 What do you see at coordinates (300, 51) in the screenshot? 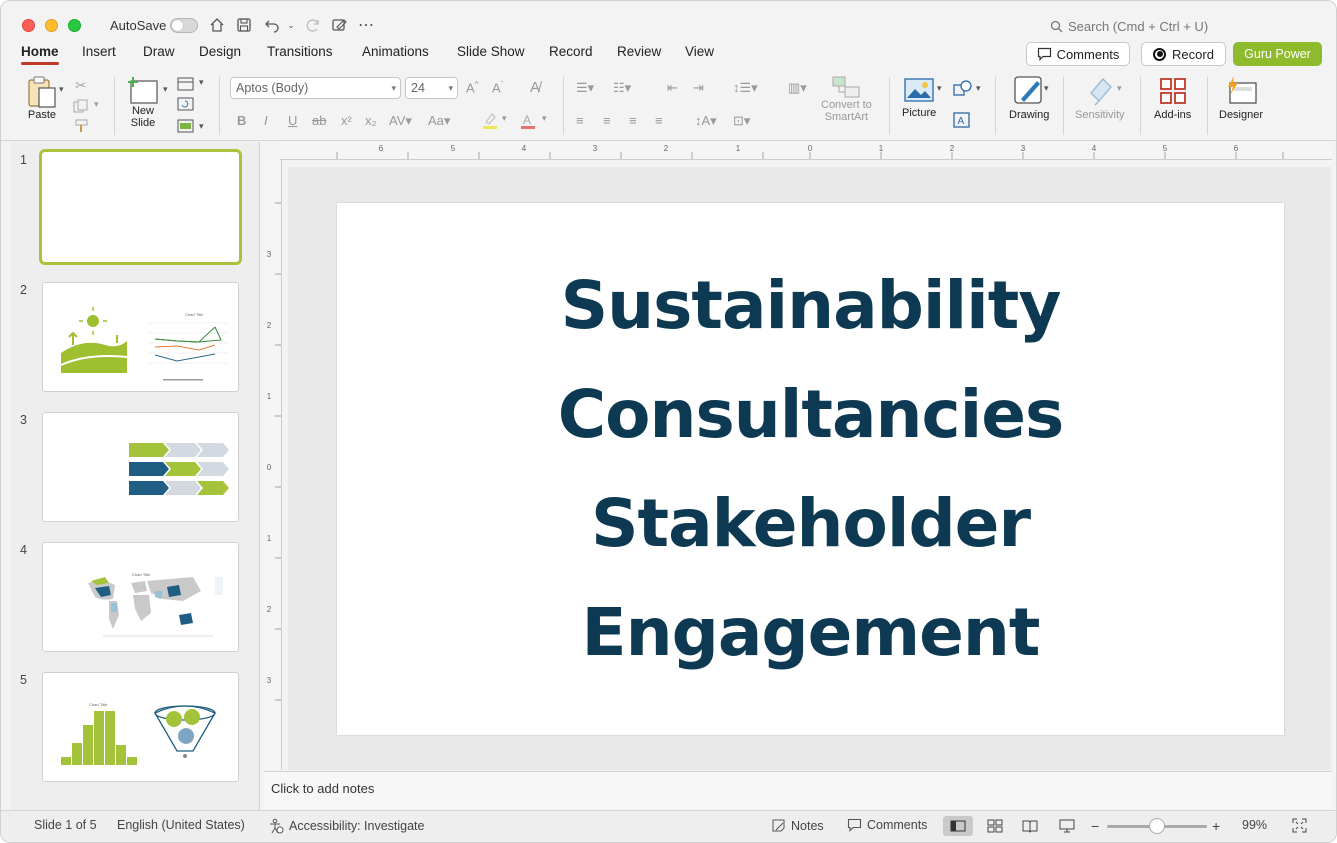
I see `tab-transitions: Transitions` at bounding box center [300, 51].